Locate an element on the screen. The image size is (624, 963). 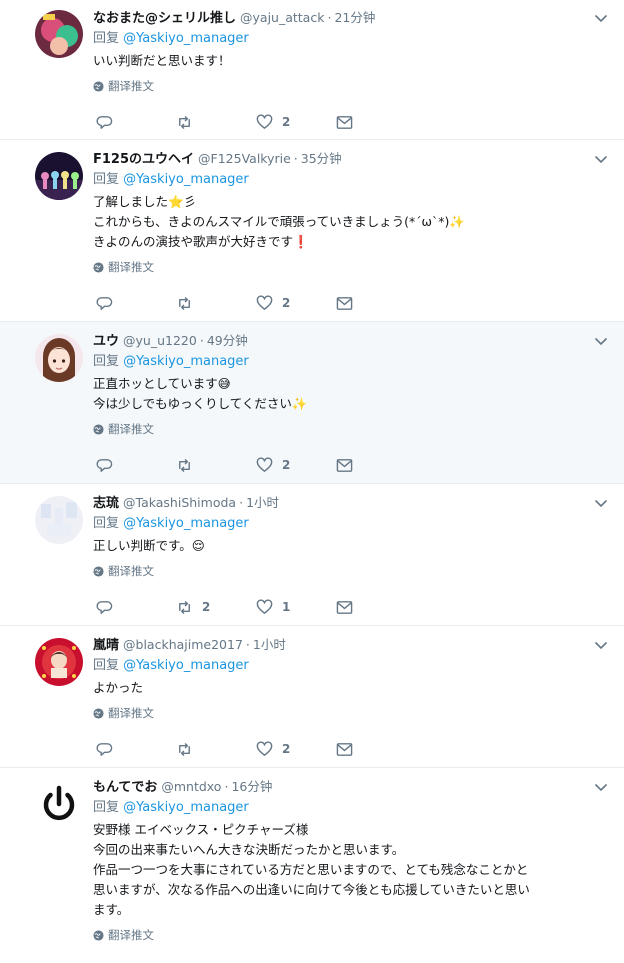
display-name: なおまた@シェリル推し is located at coordinates (164, 18).